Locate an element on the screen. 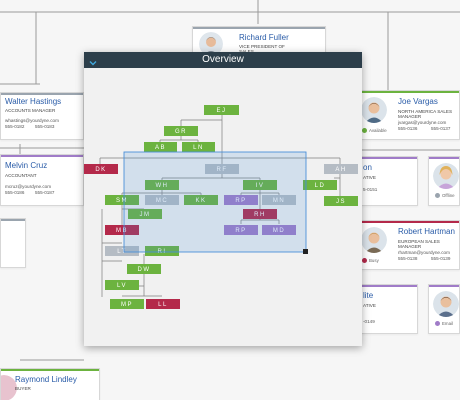 This screenshot has width=460, height=400. minimap-node-ab: AB is located at coordinates (160, 147).